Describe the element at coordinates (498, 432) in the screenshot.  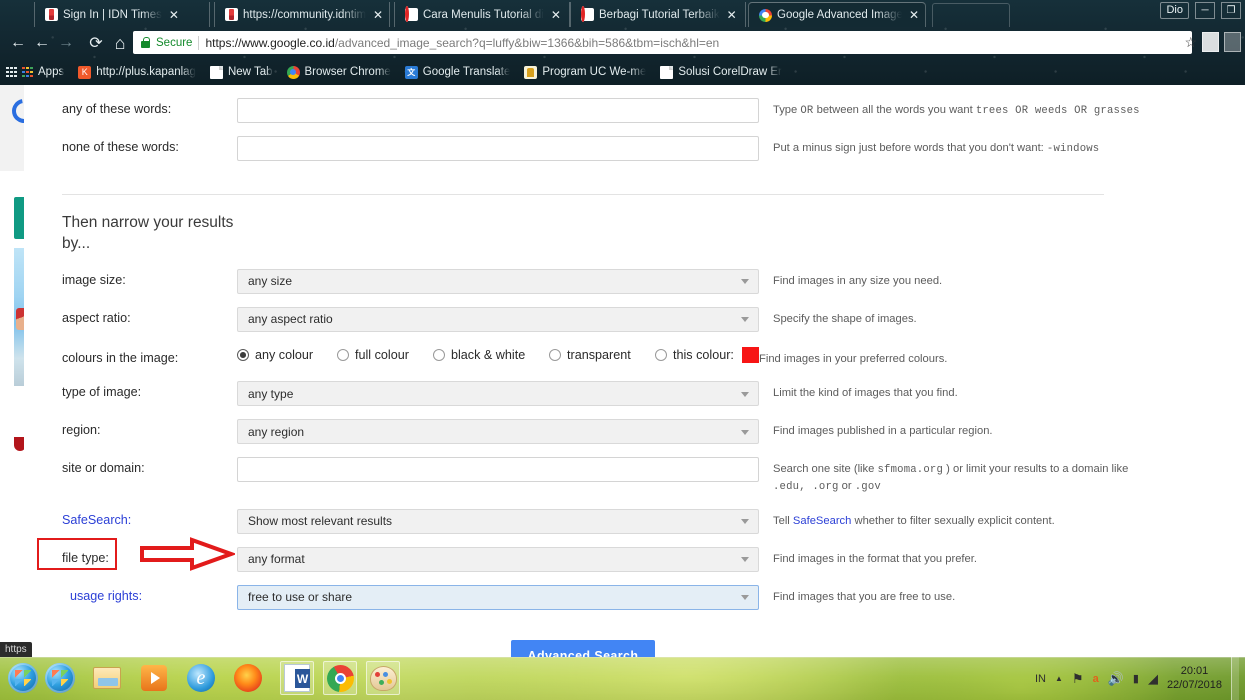
I see `select-region: any region` at that location.